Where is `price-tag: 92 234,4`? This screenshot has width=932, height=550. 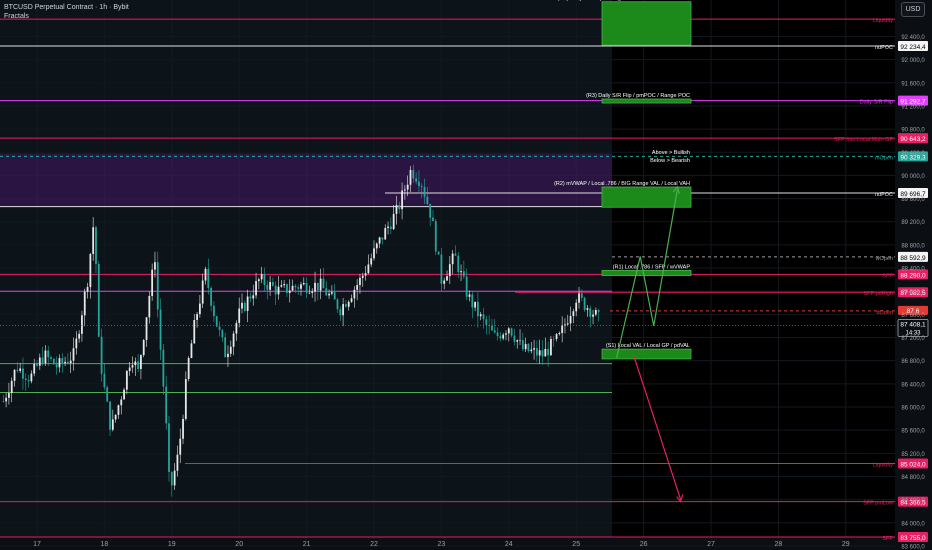 price-tag: 92 234,4 is located at coordinates (913, 46).